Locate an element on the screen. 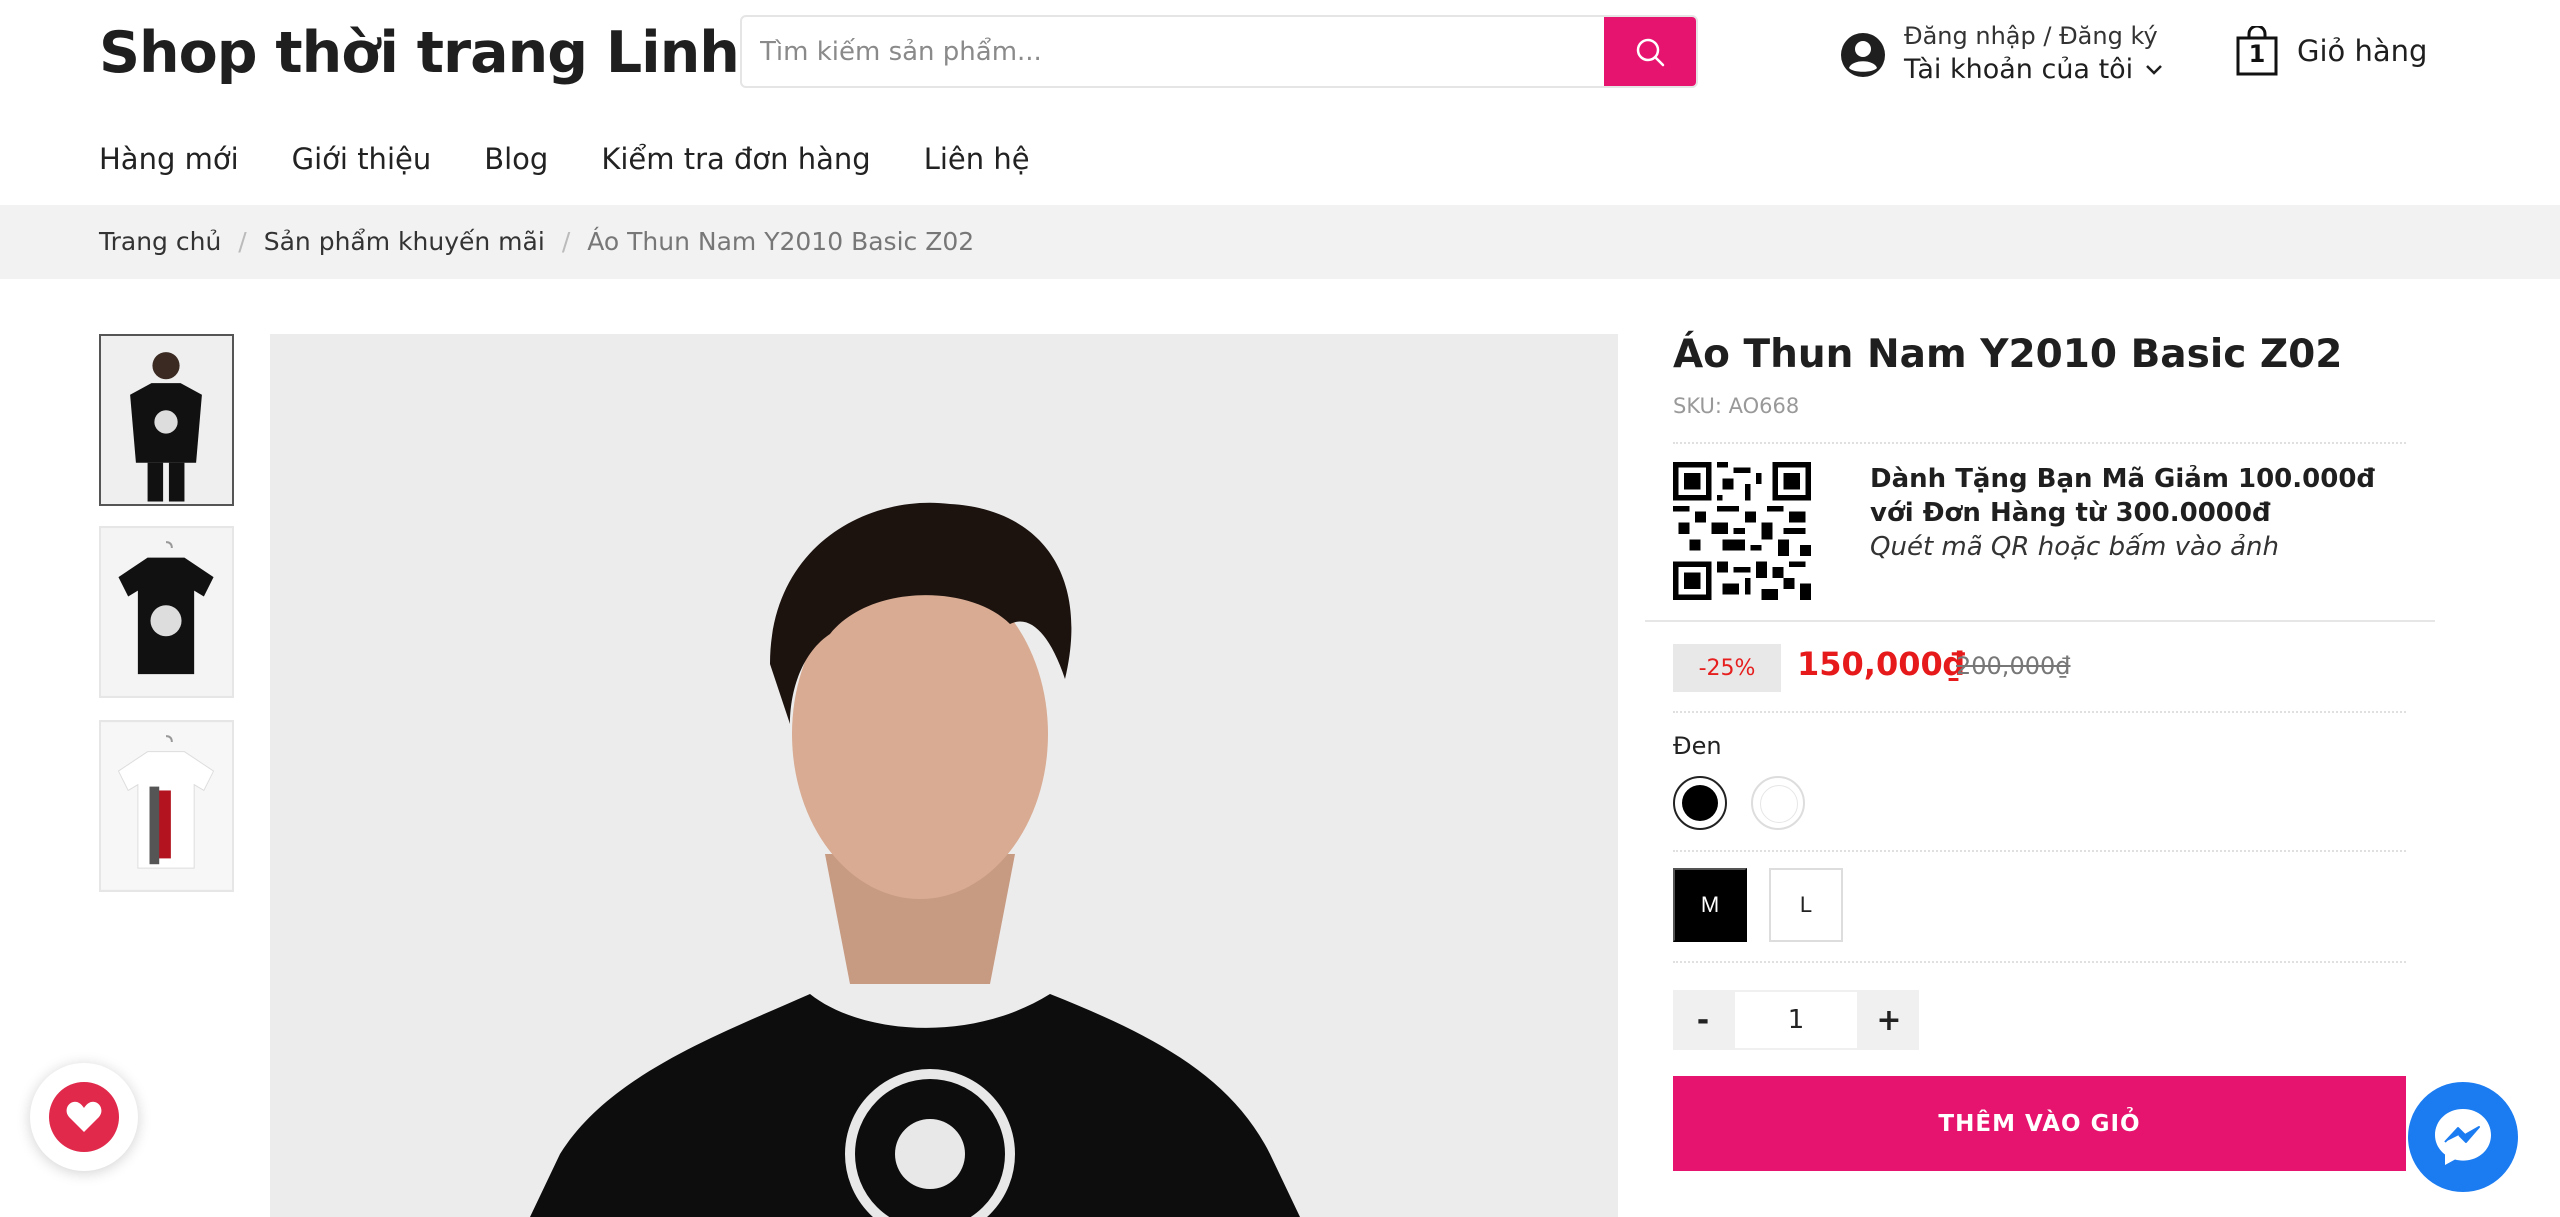 This screenshot has height=1217, width=2560. selected-color-label: Đen is located at coordinates (1697, 746).